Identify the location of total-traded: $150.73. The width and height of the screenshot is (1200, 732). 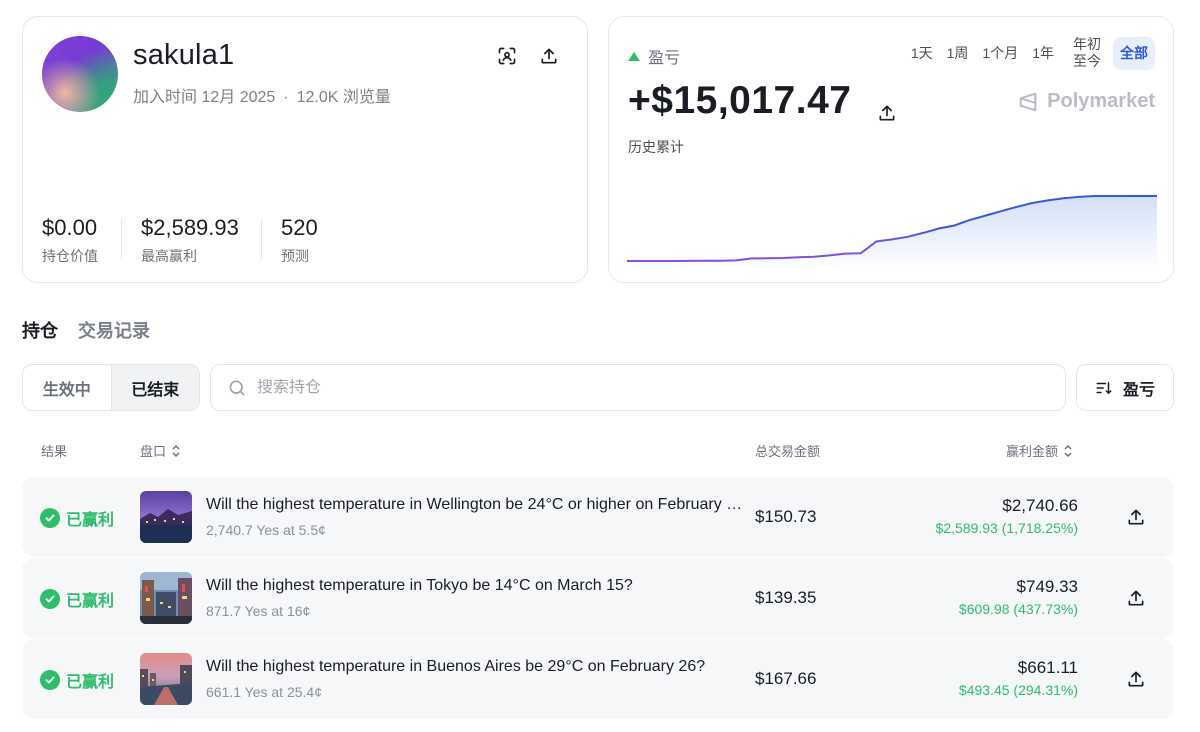
(786, 516).